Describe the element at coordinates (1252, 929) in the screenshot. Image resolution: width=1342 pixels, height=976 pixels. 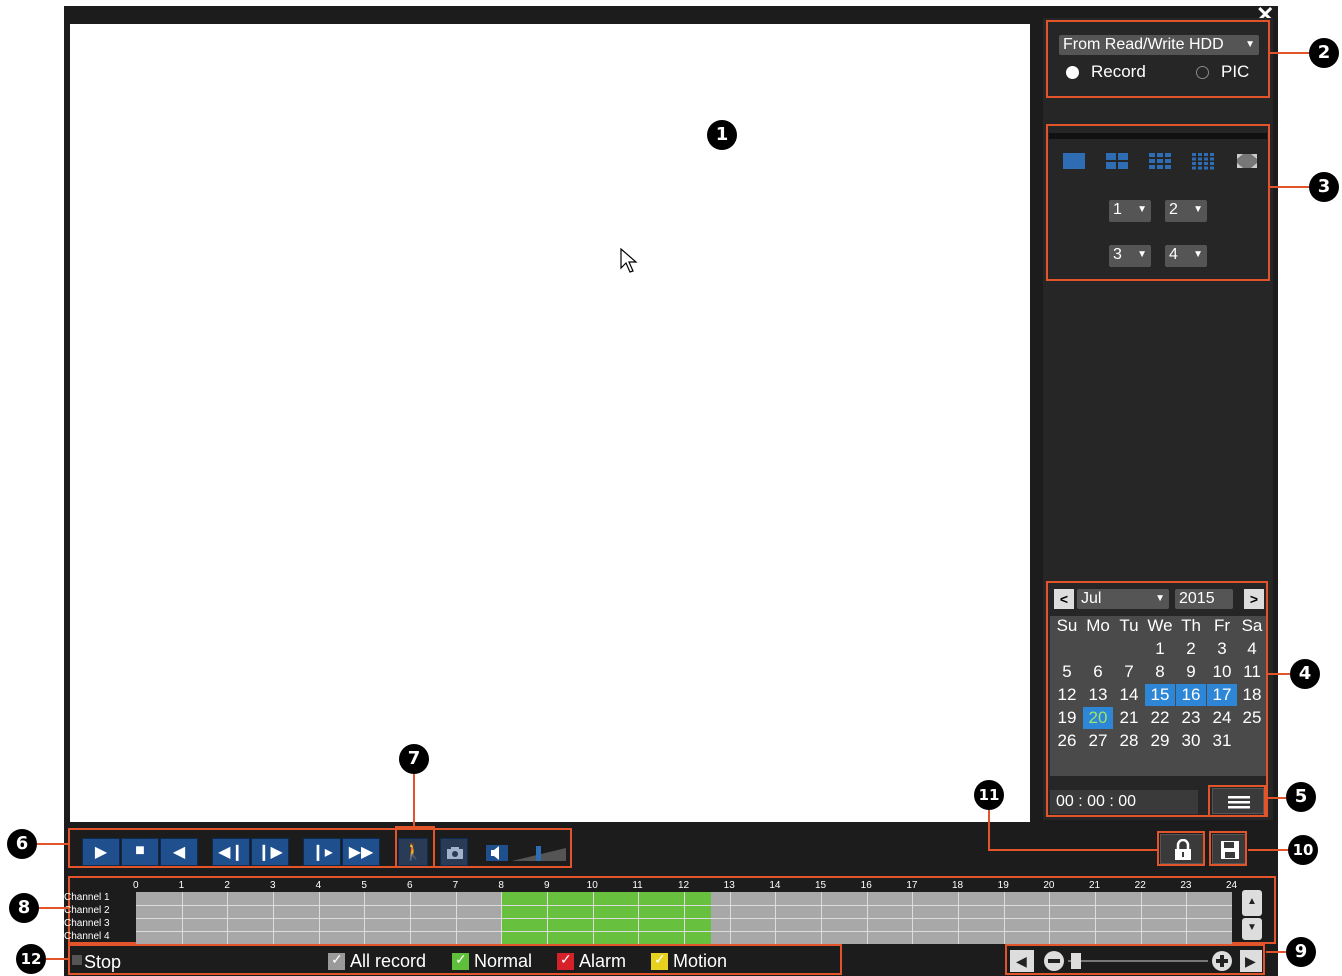
I see `scroll-down-button: ▼` at that location.